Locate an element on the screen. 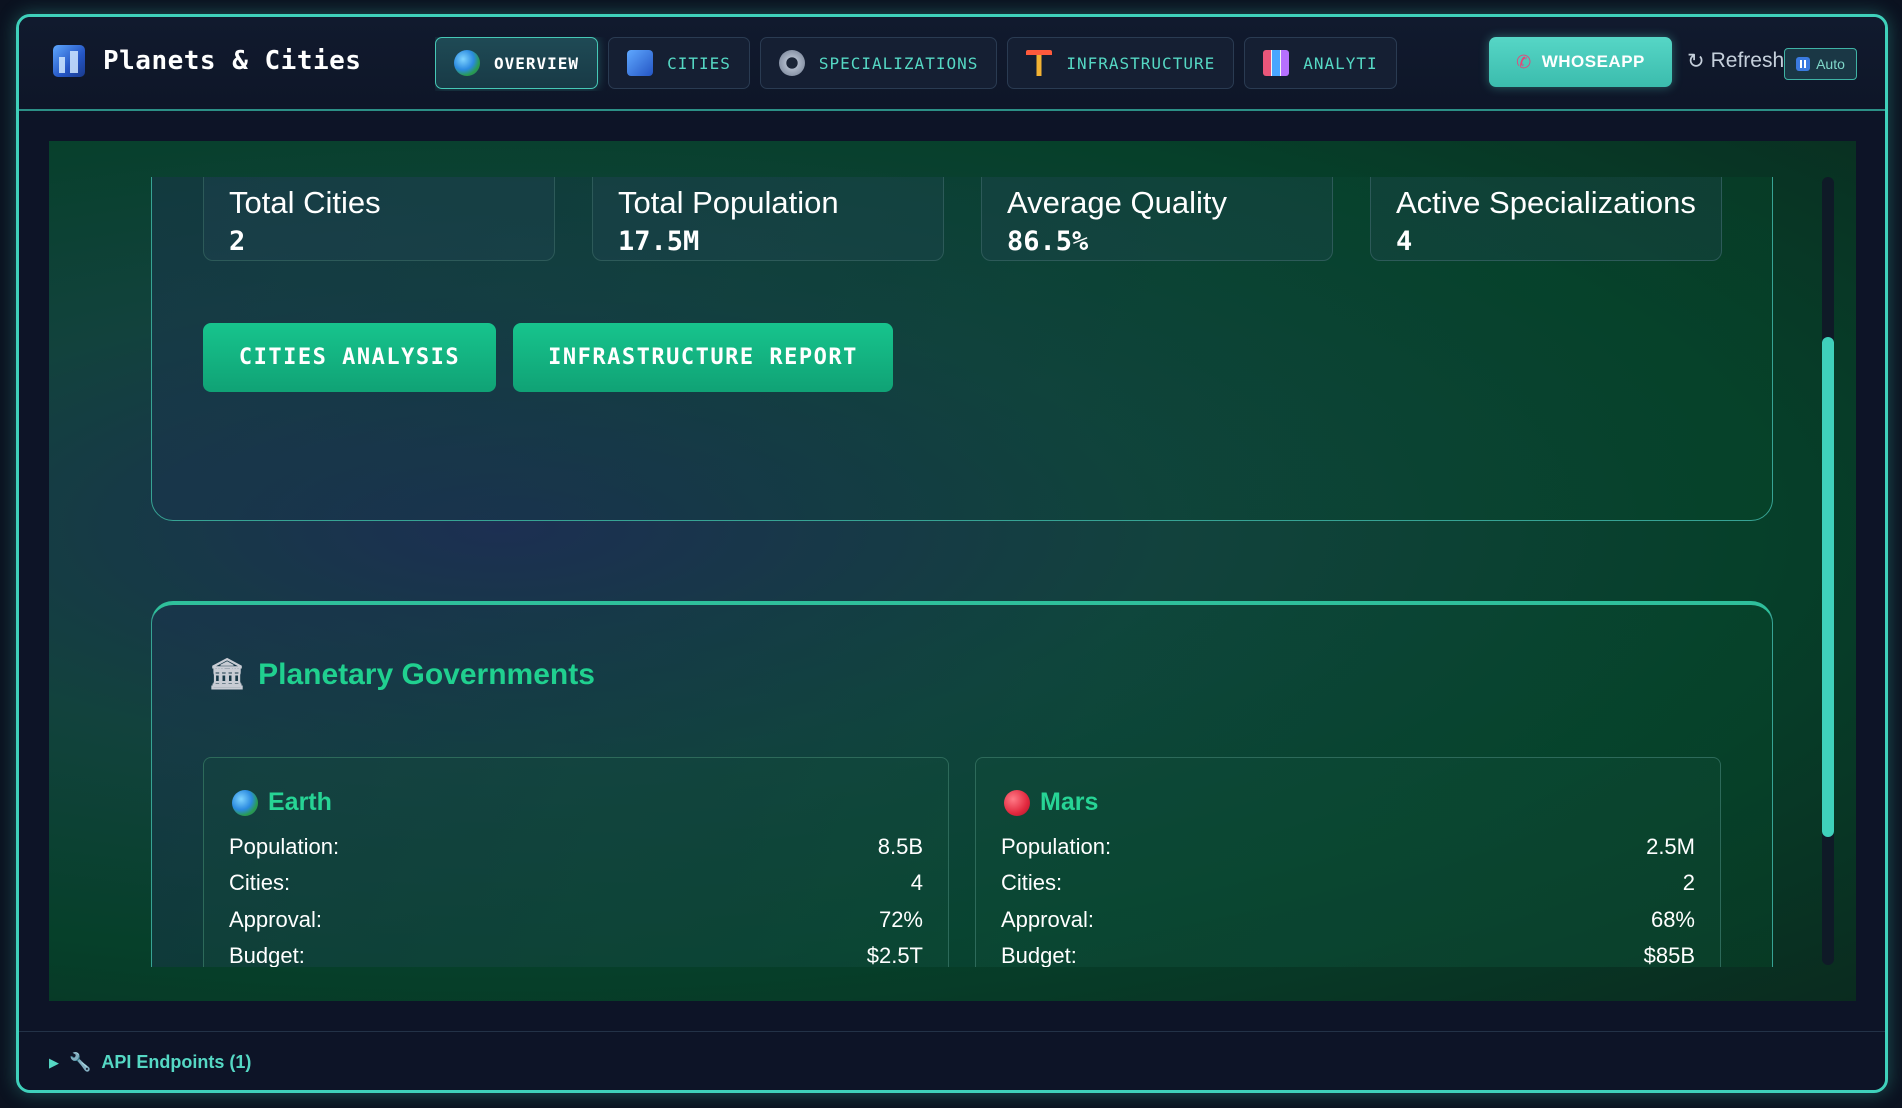 The width and height of the screenshot is (1902, 1108). phone-icon: ✆ is located at coordinates (1524, 61).